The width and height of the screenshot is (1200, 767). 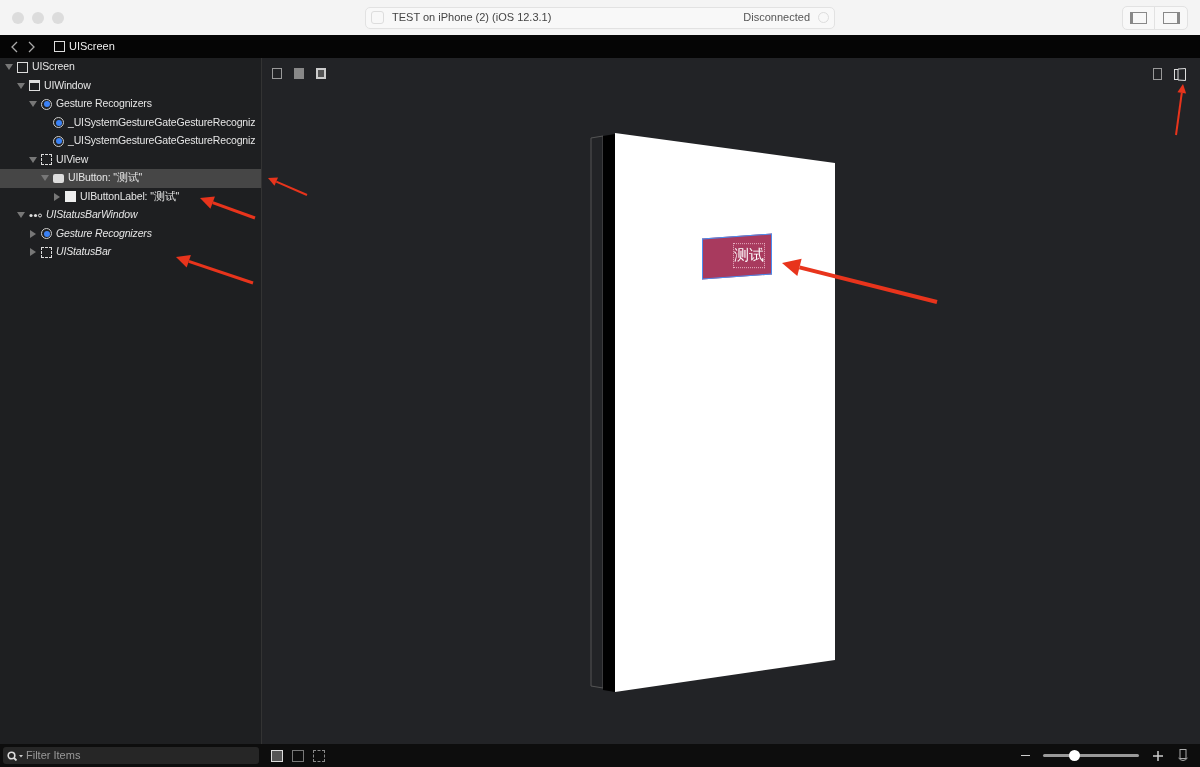 I want to click on scheme-field: TEST on iPhone (2) (iOS 12.3.1) Disconnected, so click(x=600, y=17).